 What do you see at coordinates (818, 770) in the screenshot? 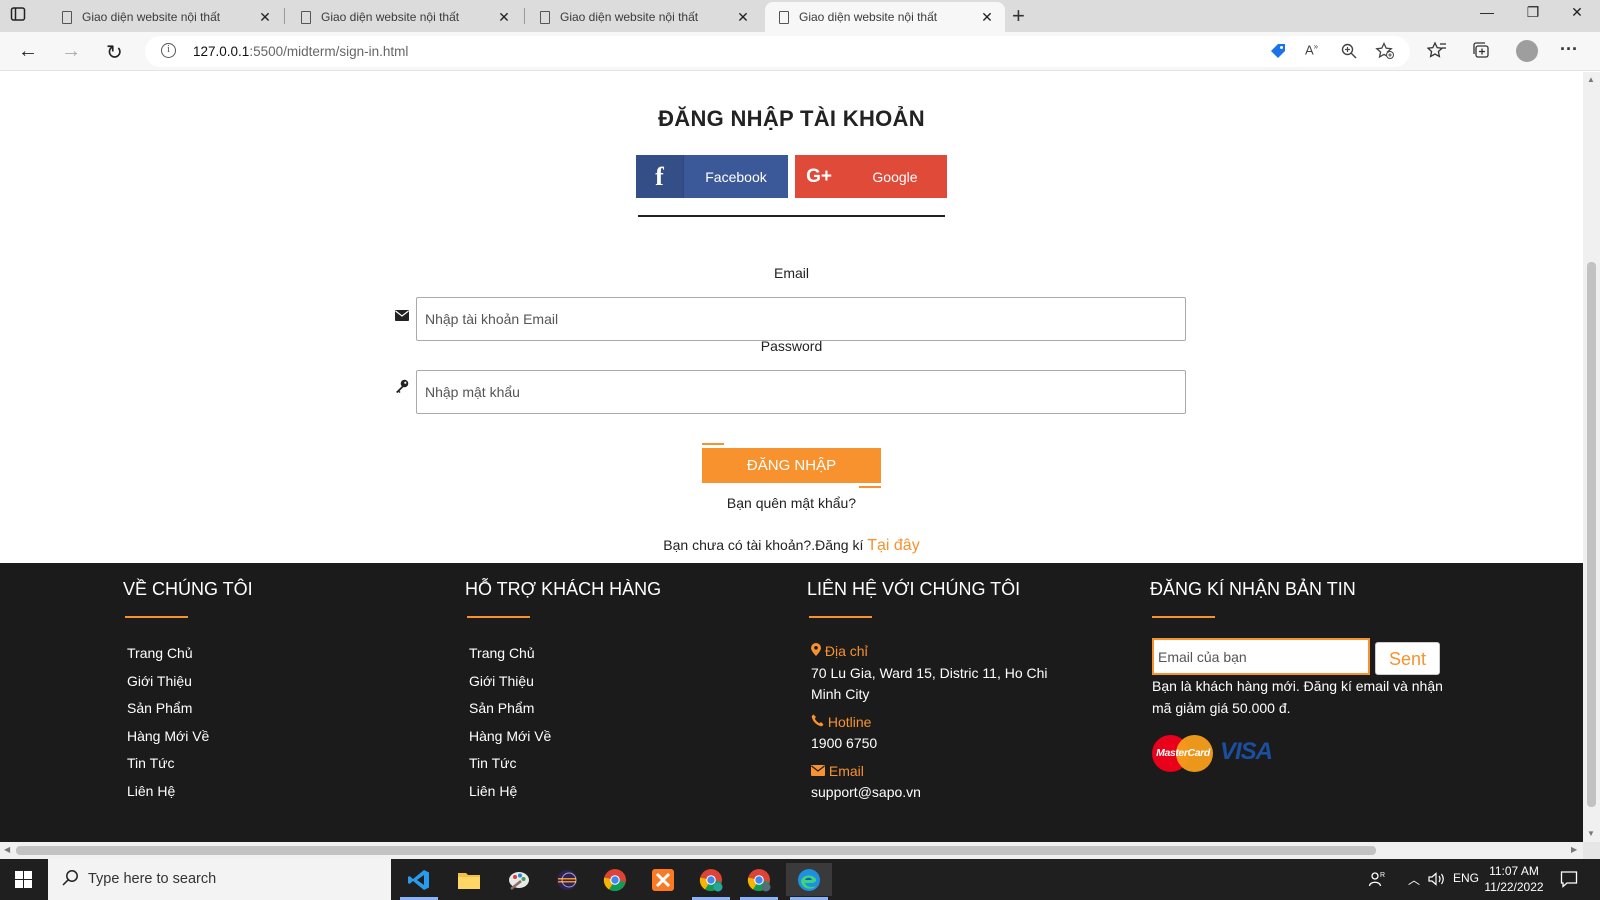
I see `envelope-icon` at bounding box center [818, 770].